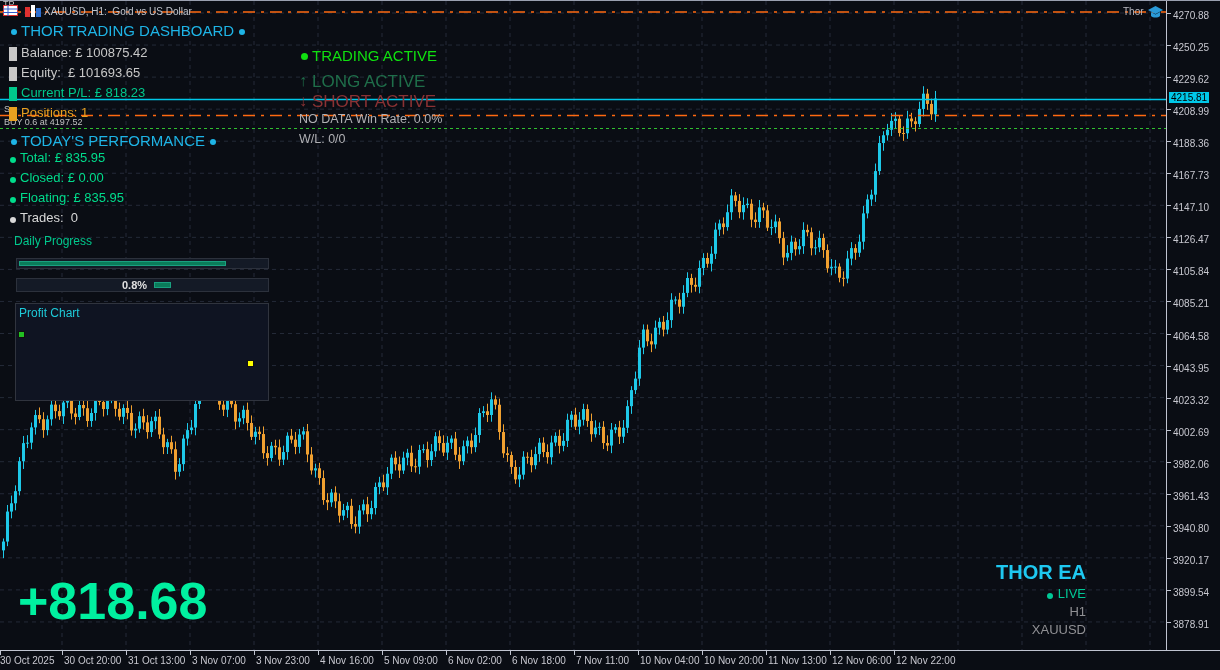 The width and height of the screenshot is (1220, 670). Describe the element at coordinates (411, 661) in the screenshot. I see `time-label: 5 Nov 09:00` at that location.